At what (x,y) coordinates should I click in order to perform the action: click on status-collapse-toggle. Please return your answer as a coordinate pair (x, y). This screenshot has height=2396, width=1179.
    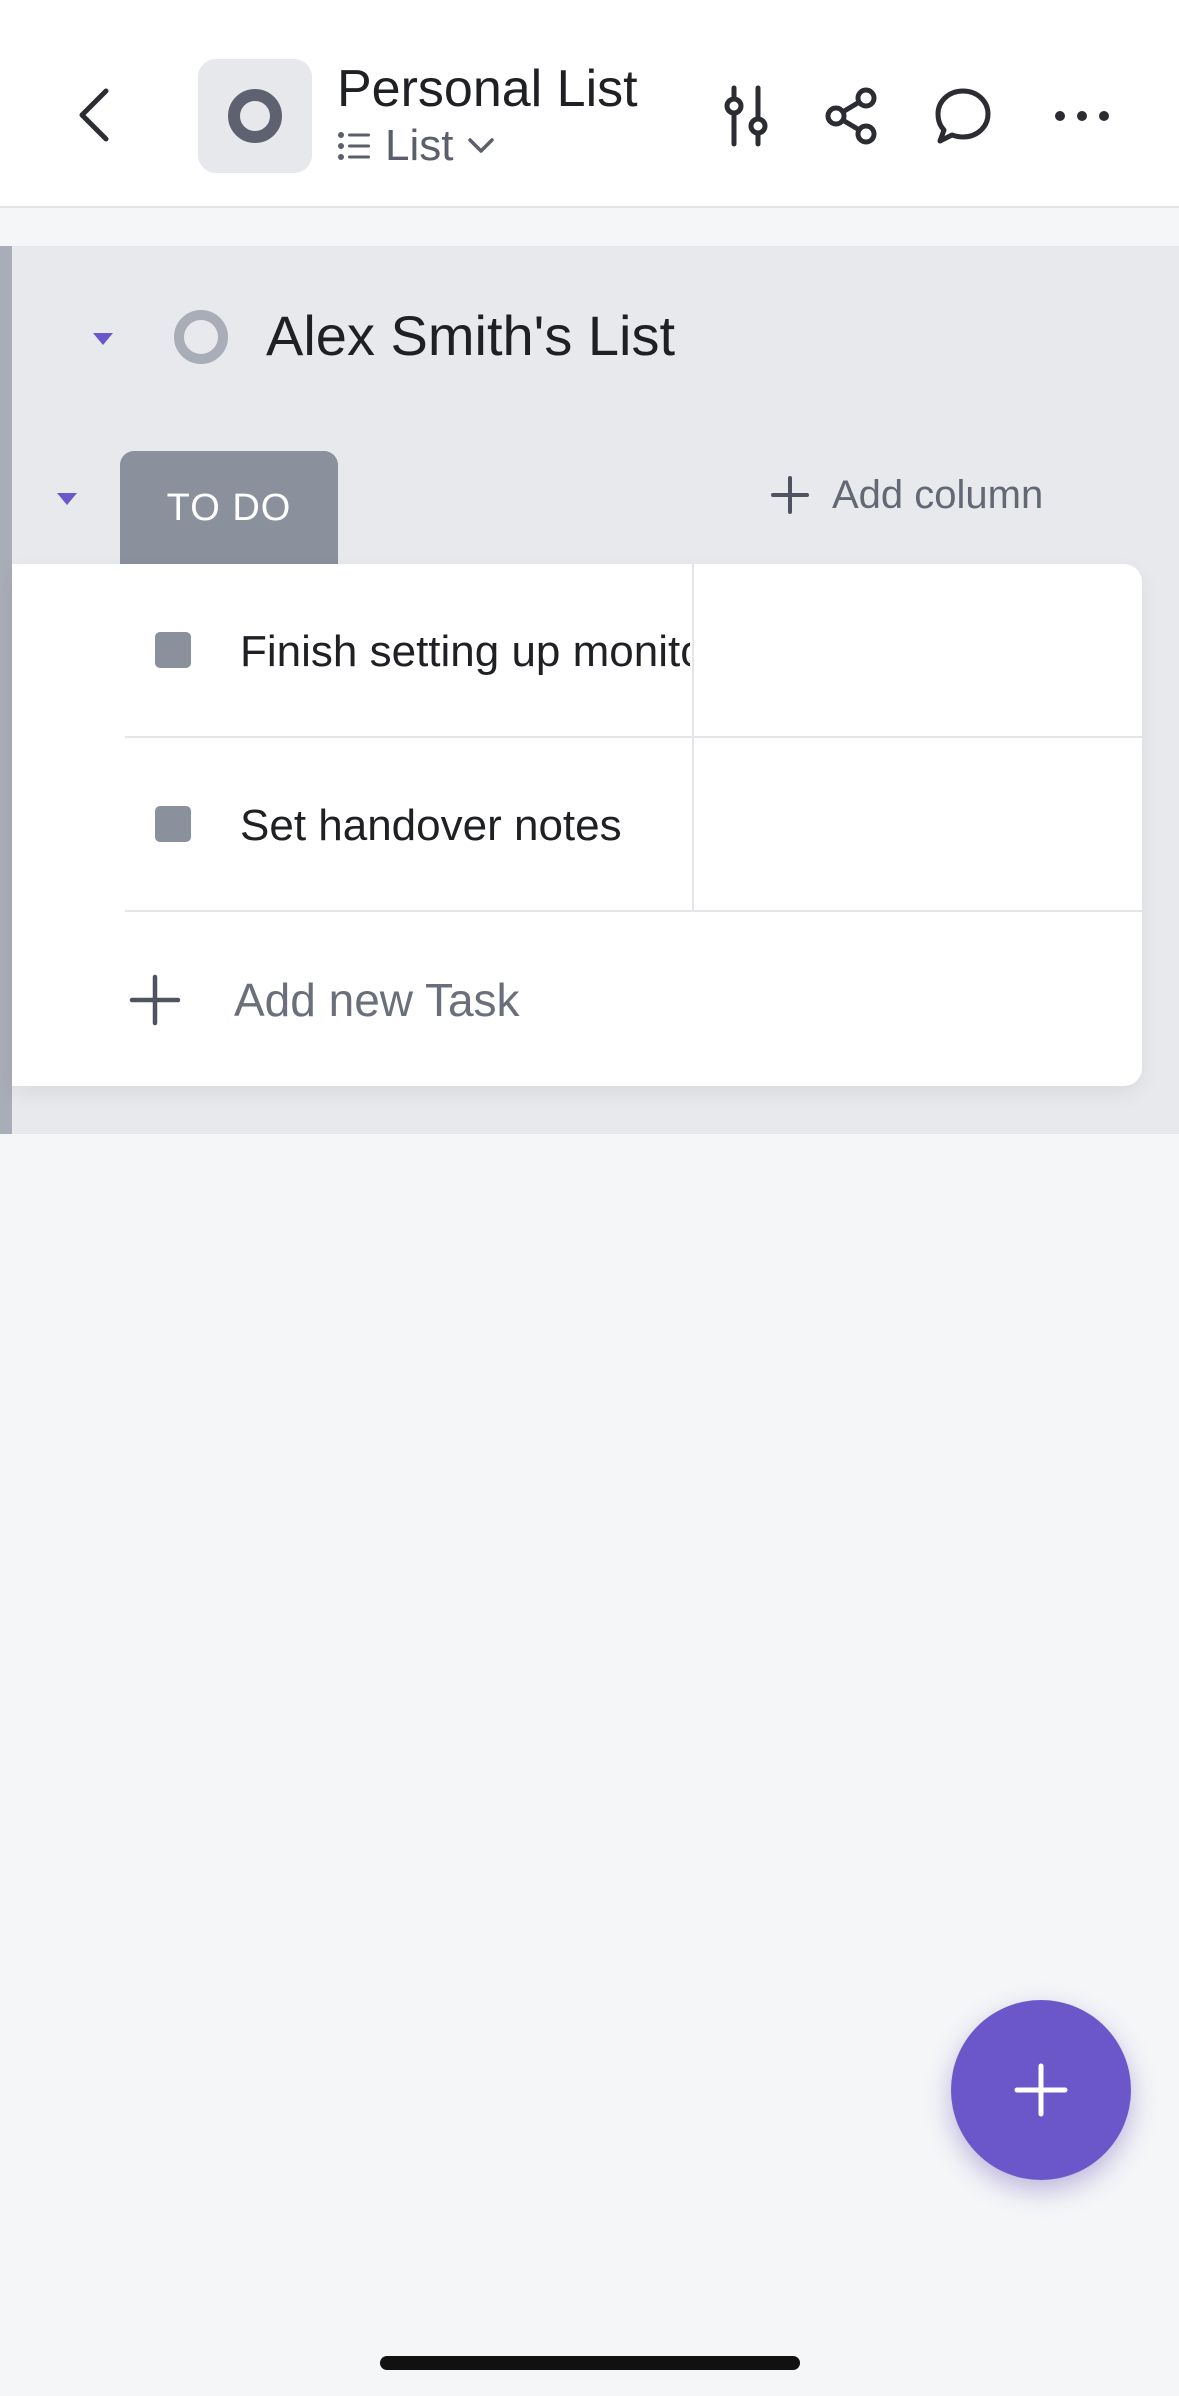
    Looking at the image, I should click on (67, 499).